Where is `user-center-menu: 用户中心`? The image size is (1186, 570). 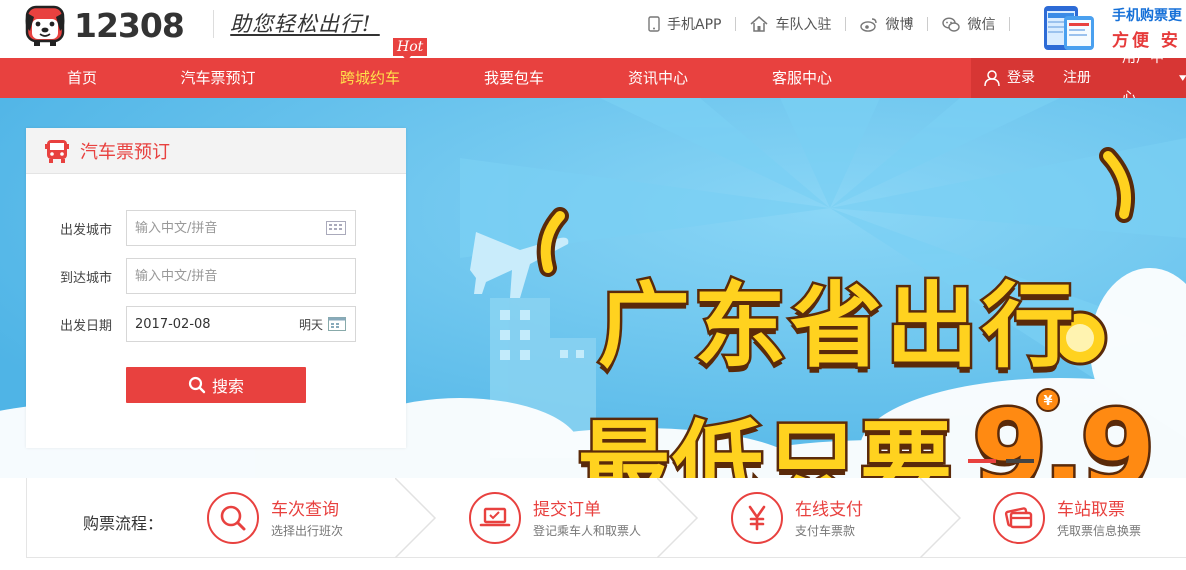 user-center-menu: 用户中心 is located at coordinates (1154, 78).